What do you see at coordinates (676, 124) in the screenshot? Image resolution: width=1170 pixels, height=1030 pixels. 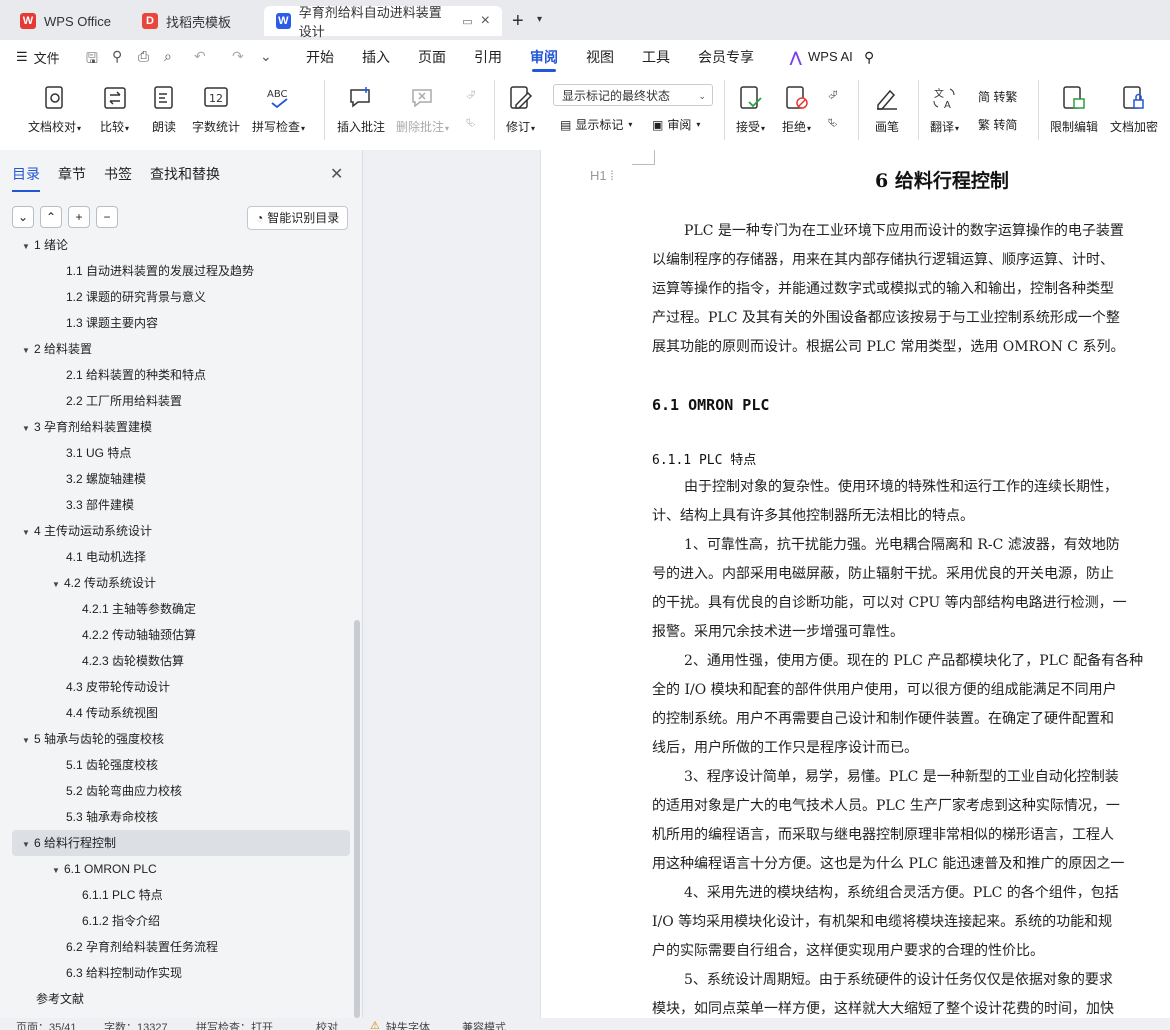 I see `review-pane-button: ▣ 审阅 ▾` at bounding box center [676, 124].